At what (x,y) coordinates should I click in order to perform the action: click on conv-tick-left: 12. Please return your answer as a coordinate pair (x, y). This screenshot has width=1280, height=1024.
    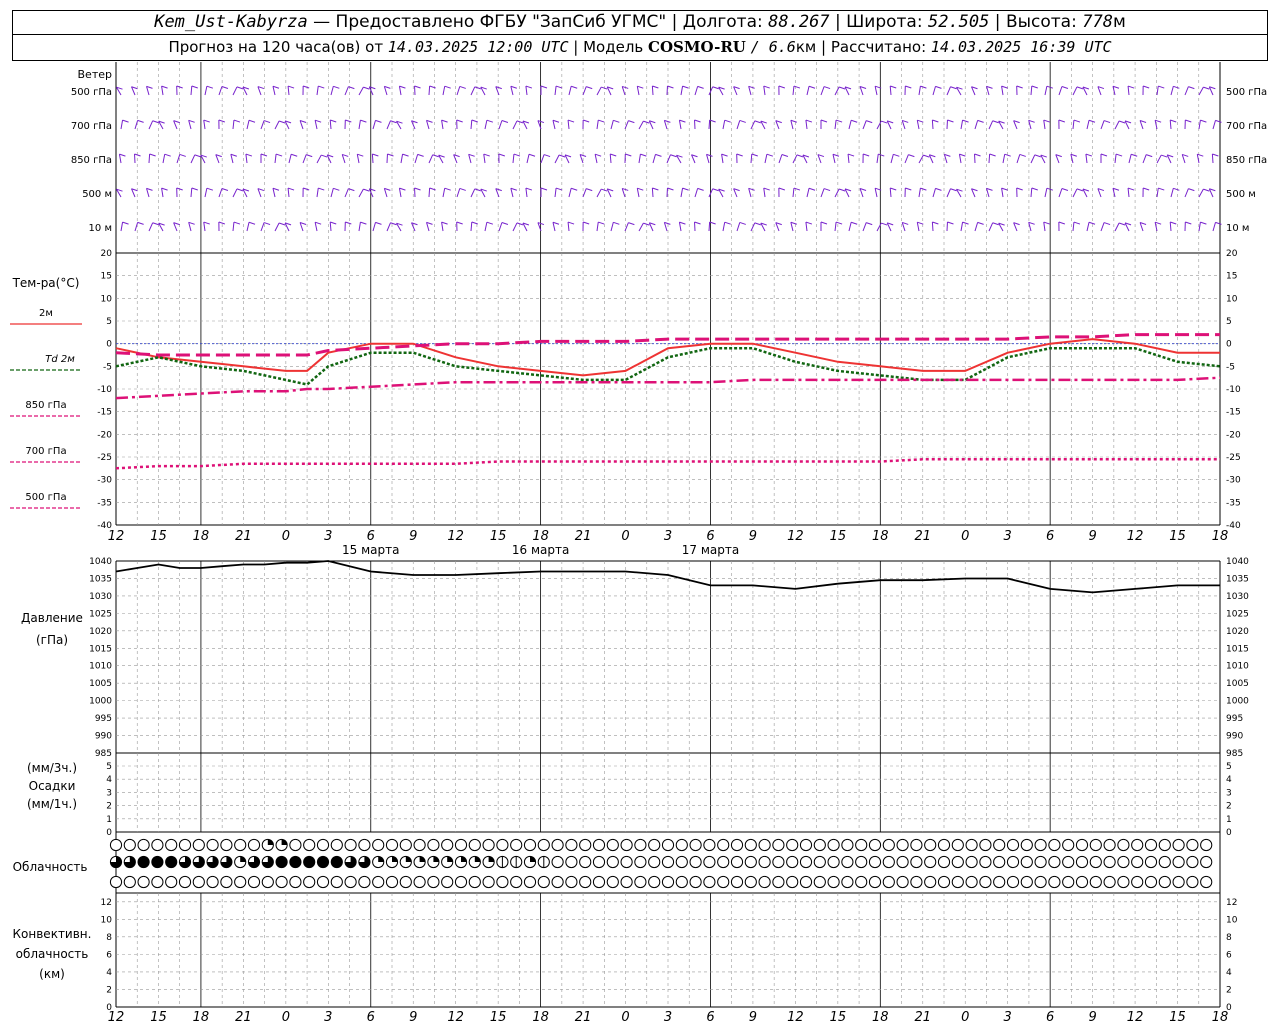
    Looking at the image, I should click on (106, 903).